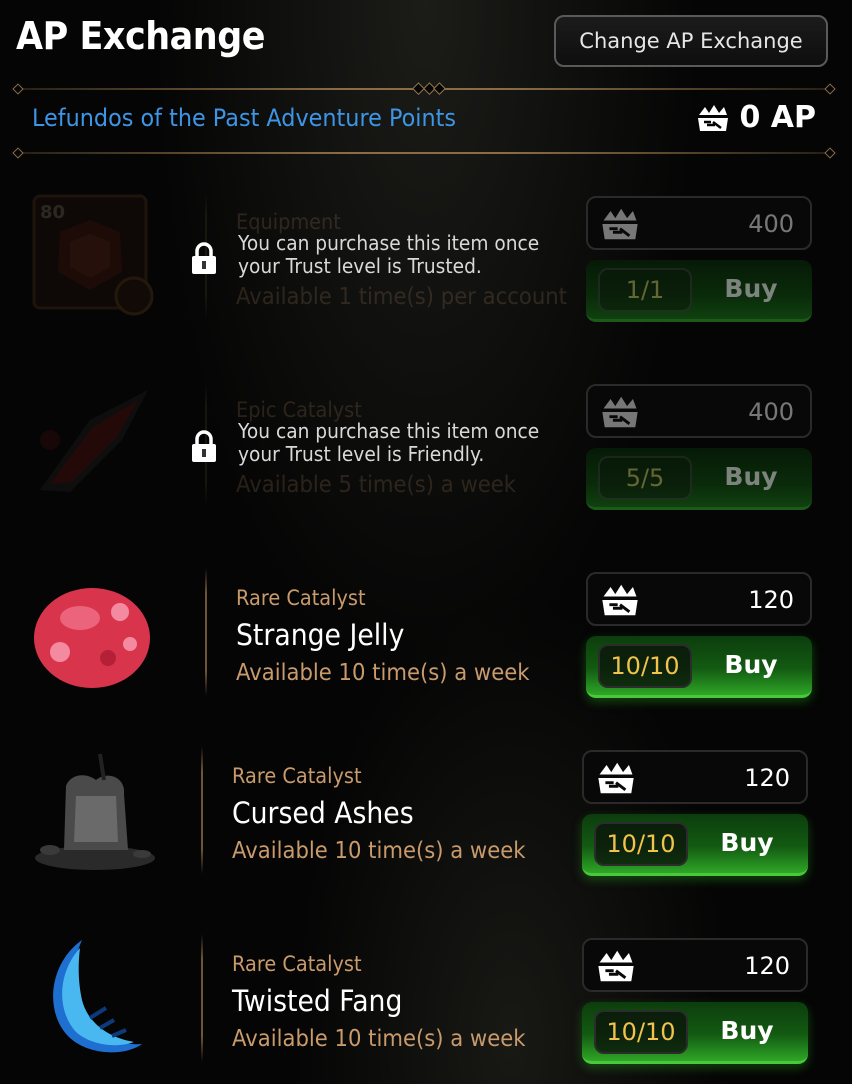  Describe the element at coordinates (244, 118) in the screenshot. I see `event-name: Lefundos of the Past Adventure Points` at that location.